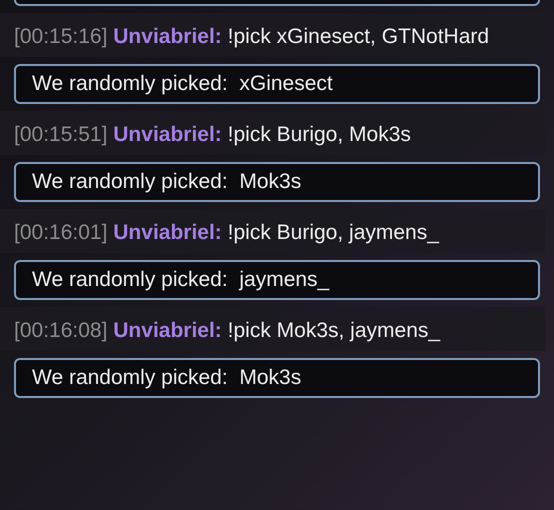 The image size is (554, 510). Describe the element at coordinates (334, 330) in the screenshot. I see `message-text: !pick Mok3s, jaymens_` at that location.